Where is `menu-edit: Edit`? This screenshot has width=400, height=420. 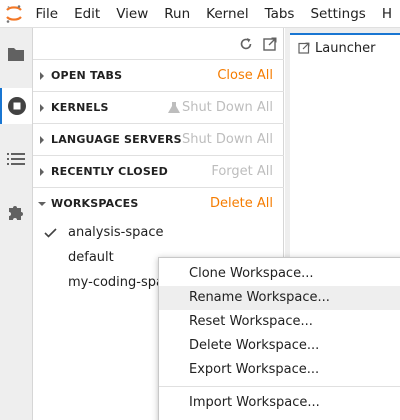 menu-edit: Edit is located at coordinates (87, 14).